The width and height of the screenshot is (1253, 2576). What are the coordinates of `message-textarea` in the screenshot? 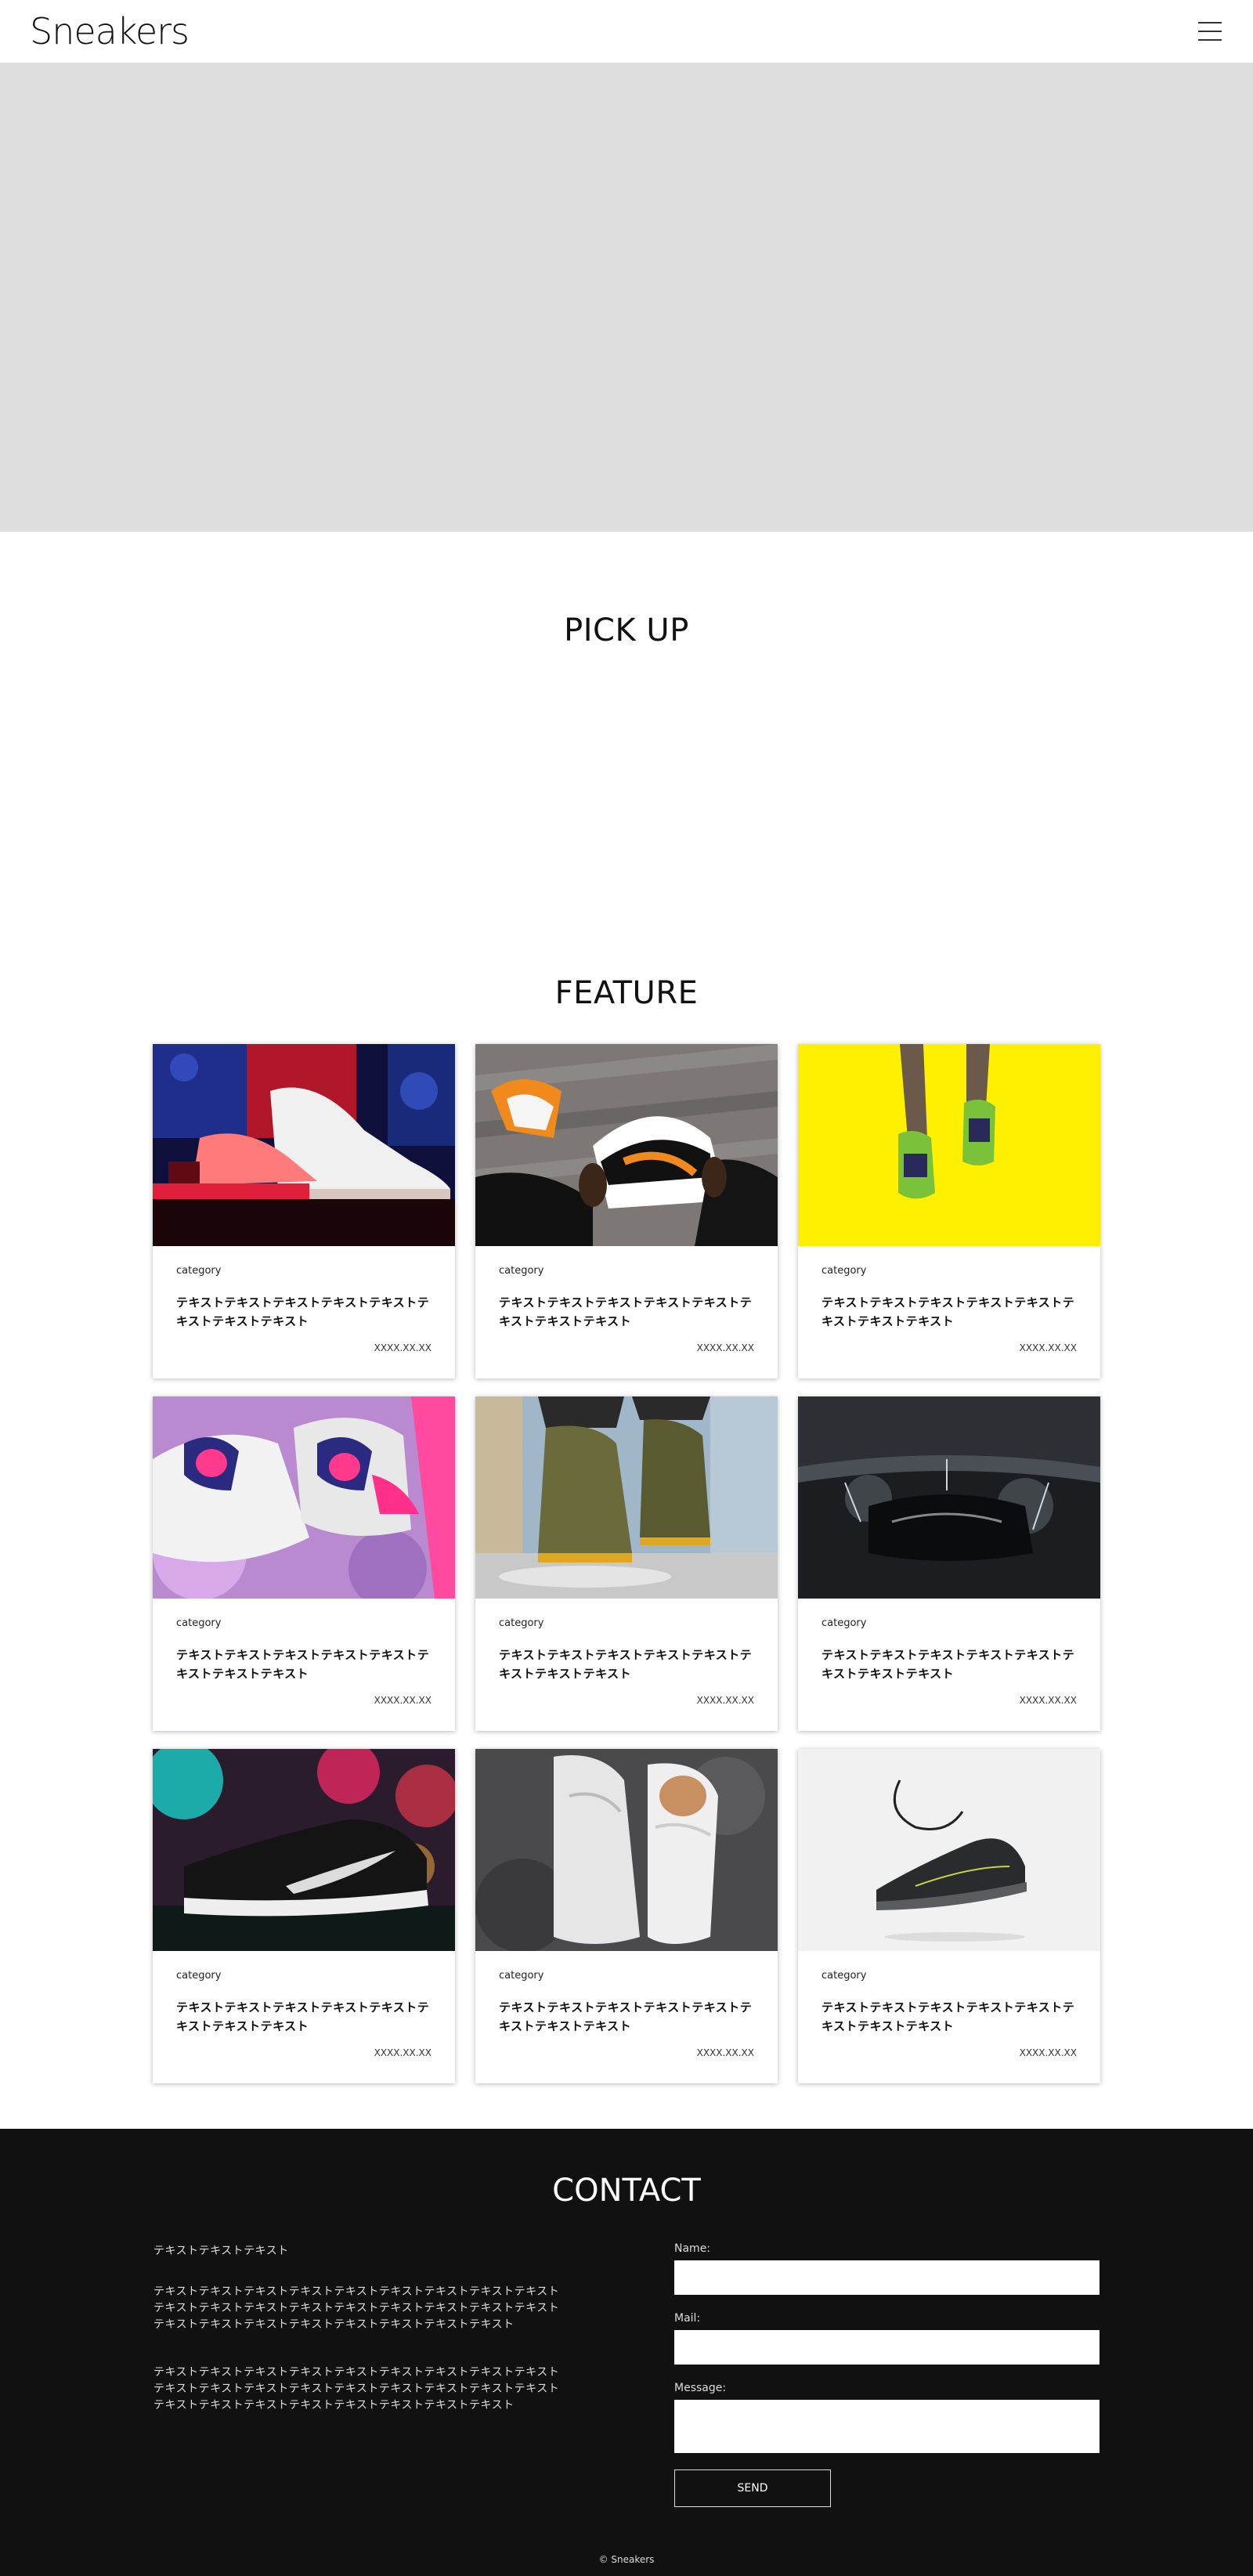 It's located at (887, 2426).